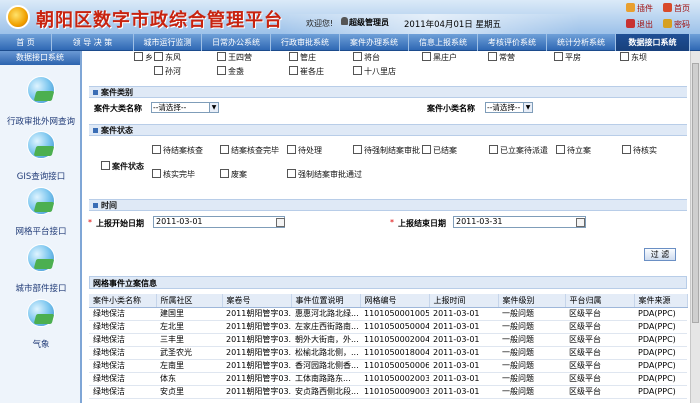  Describe the element at coordinates (41, 258) in the screenshot. I see `city-component-icon` at that location.